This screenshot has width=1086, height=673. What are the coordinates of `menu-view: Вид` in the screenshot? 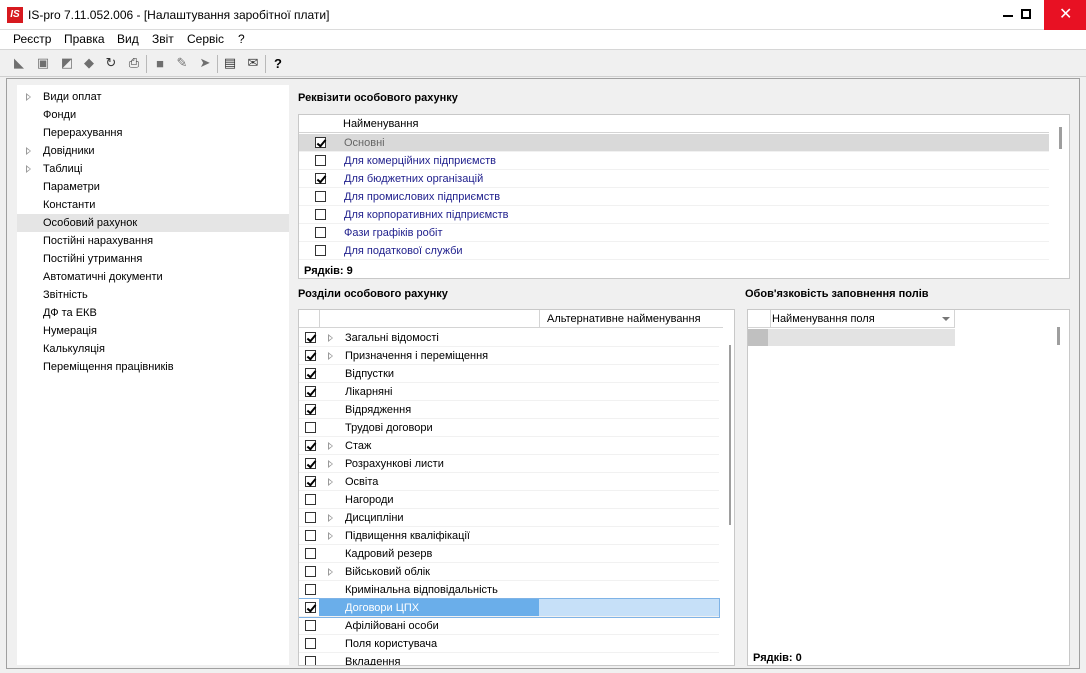 It's located at (128, 39).